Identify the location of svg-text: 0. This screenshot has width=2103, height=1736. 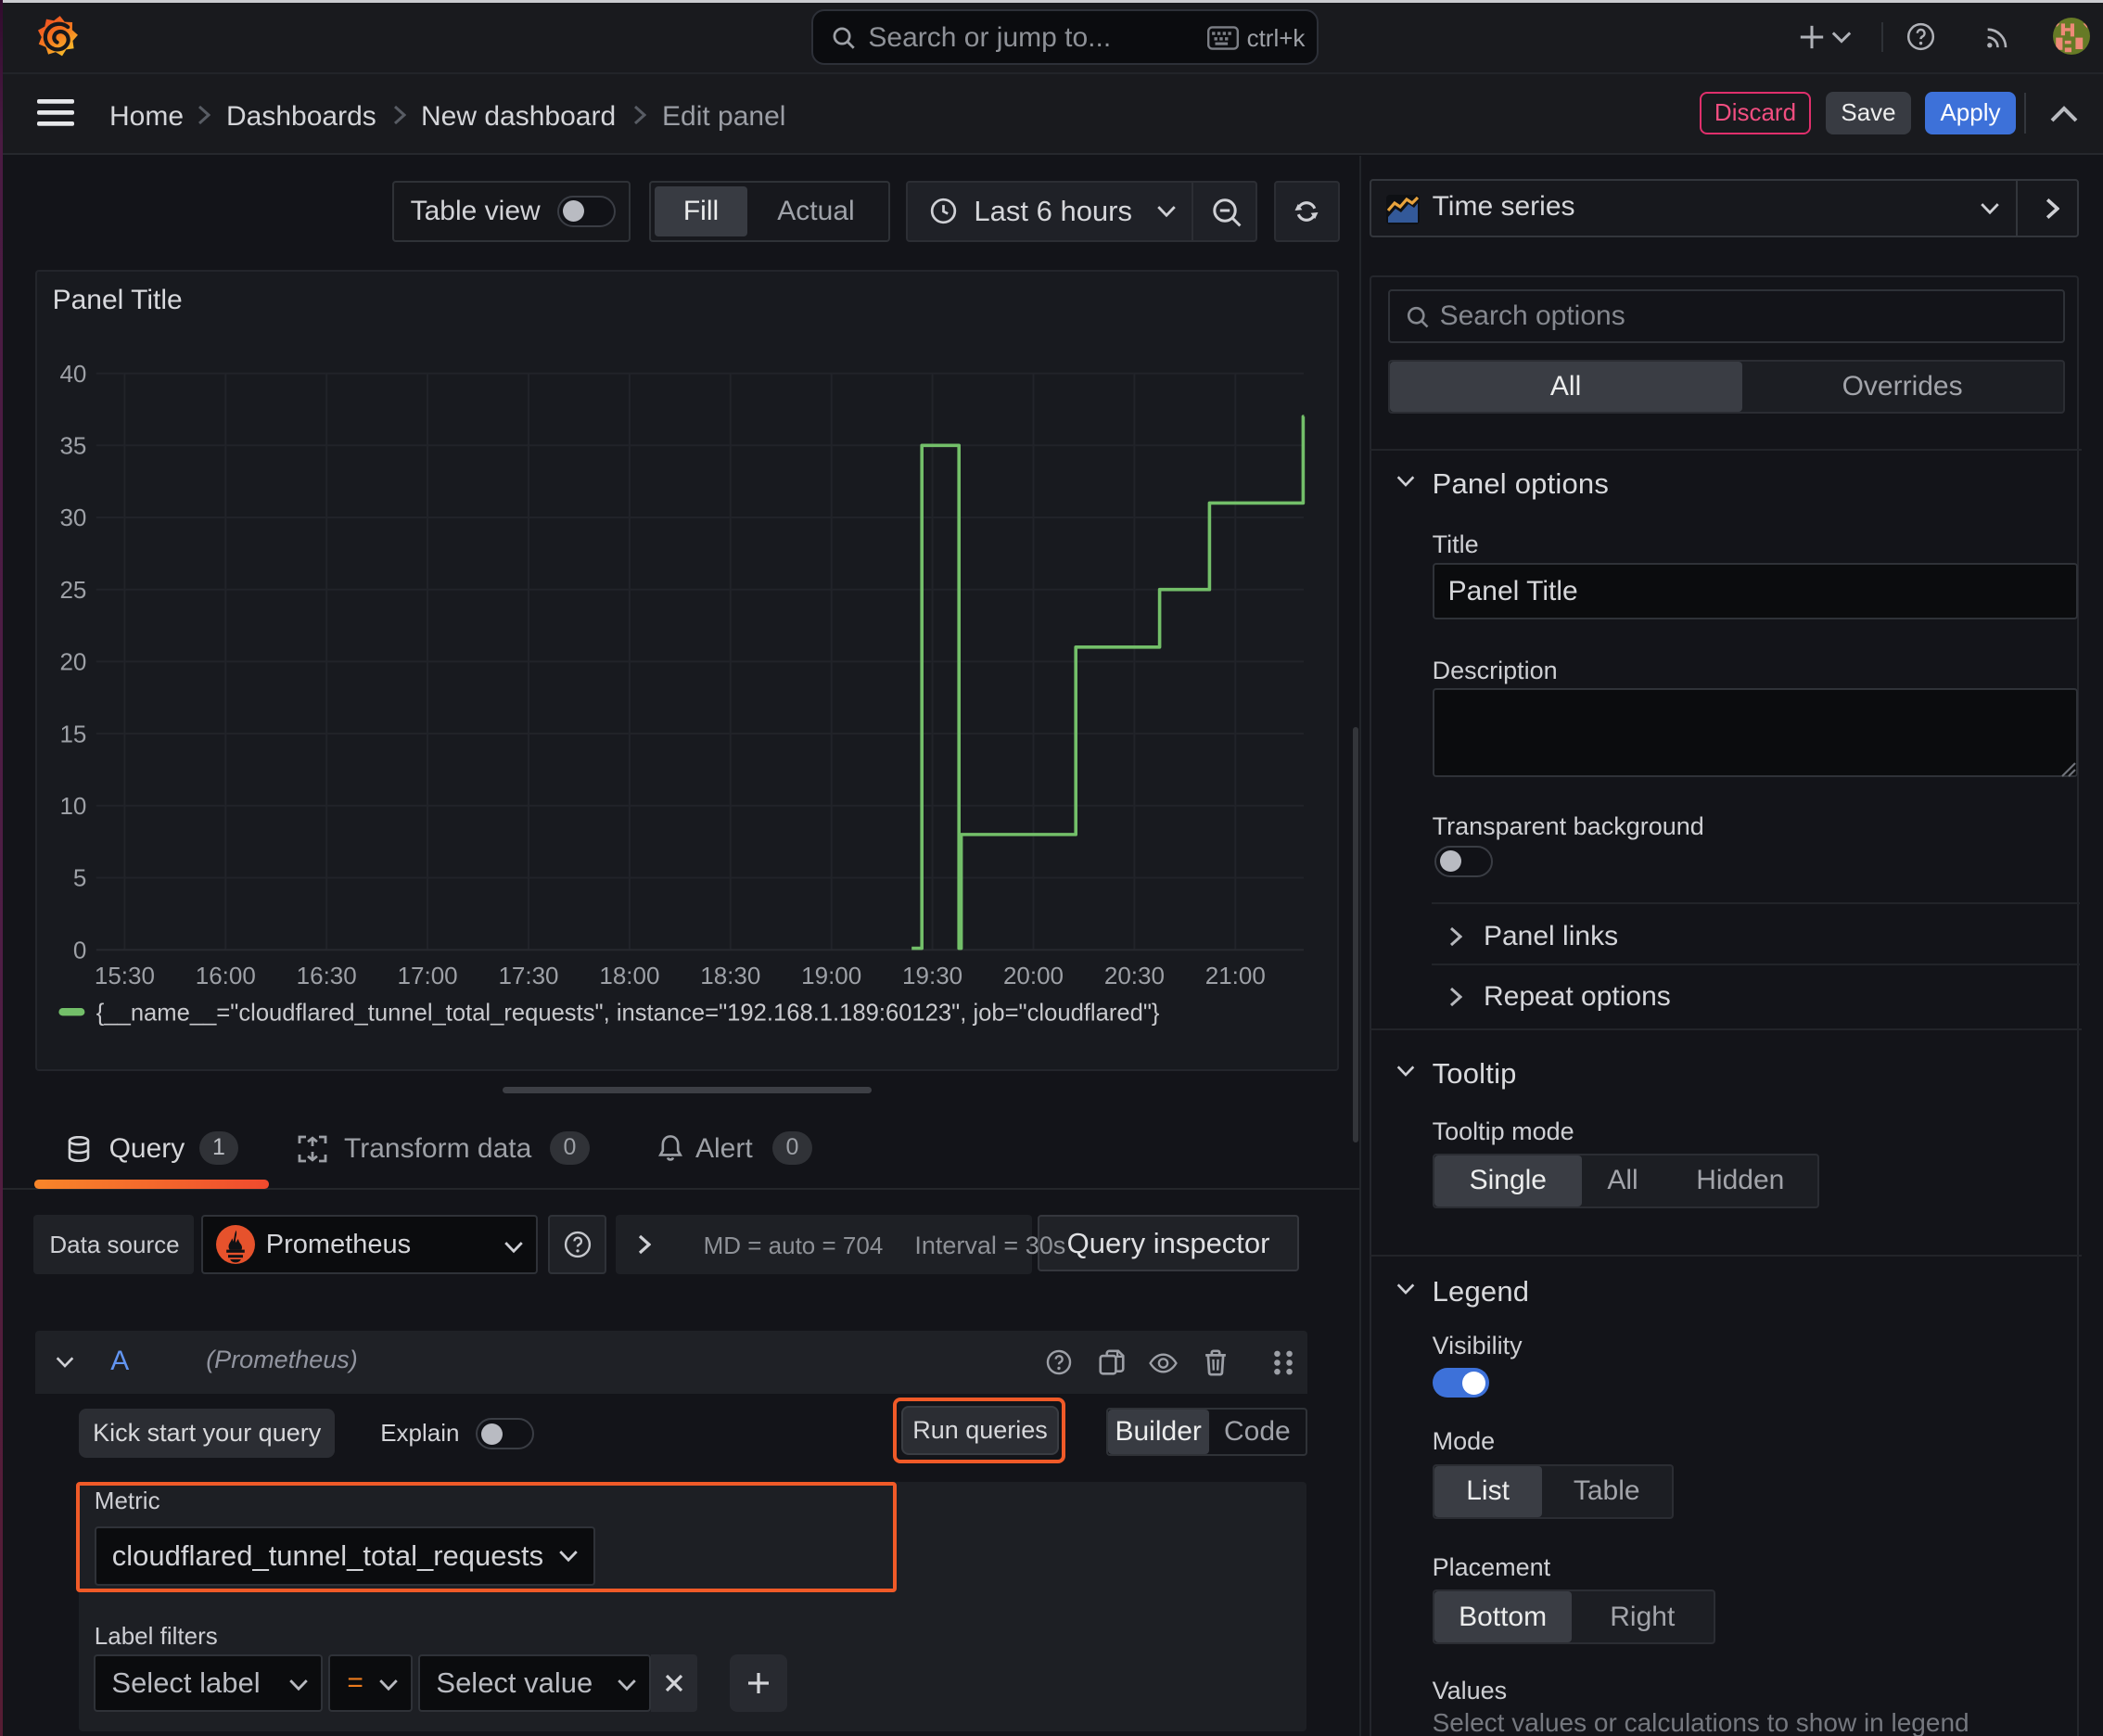
(79, 950).